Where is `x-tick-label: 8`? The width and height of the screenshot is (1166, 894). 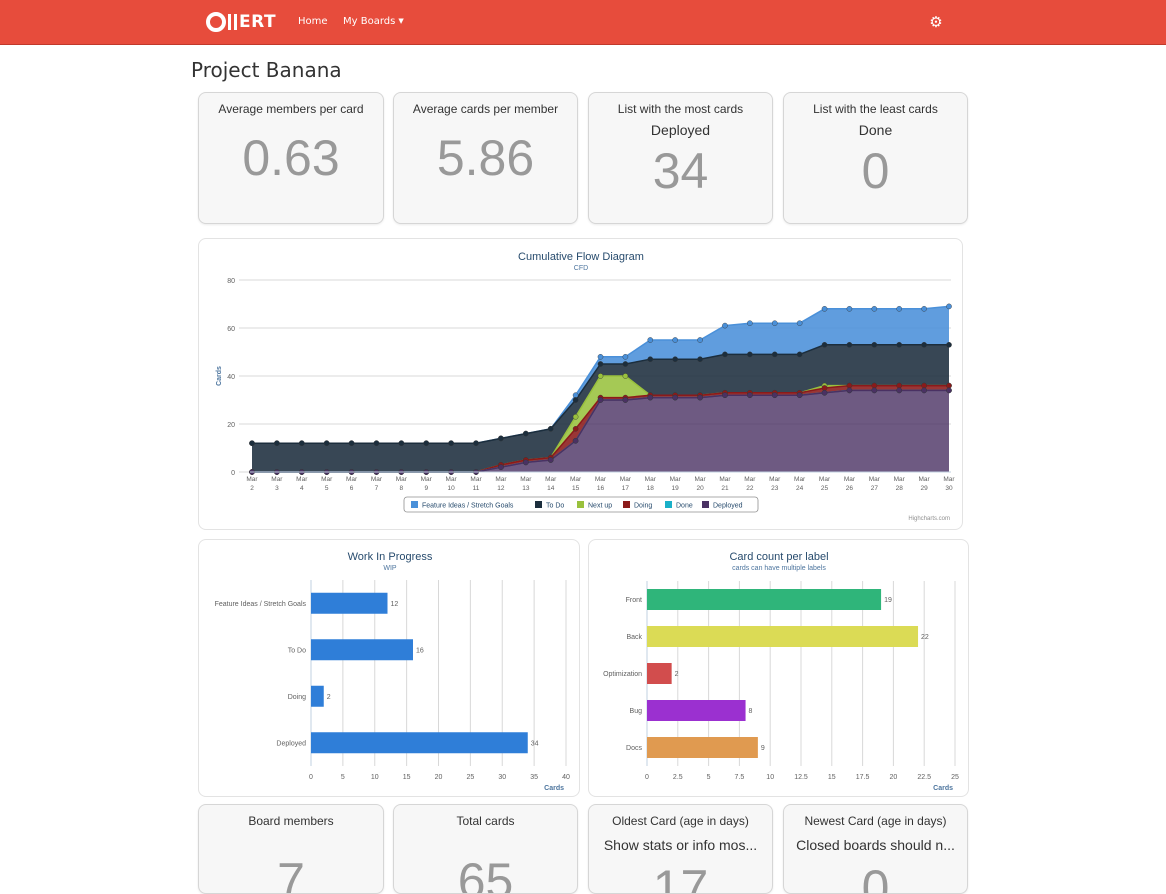 x-tick-label: 8 is located at coordinates (402, 488).